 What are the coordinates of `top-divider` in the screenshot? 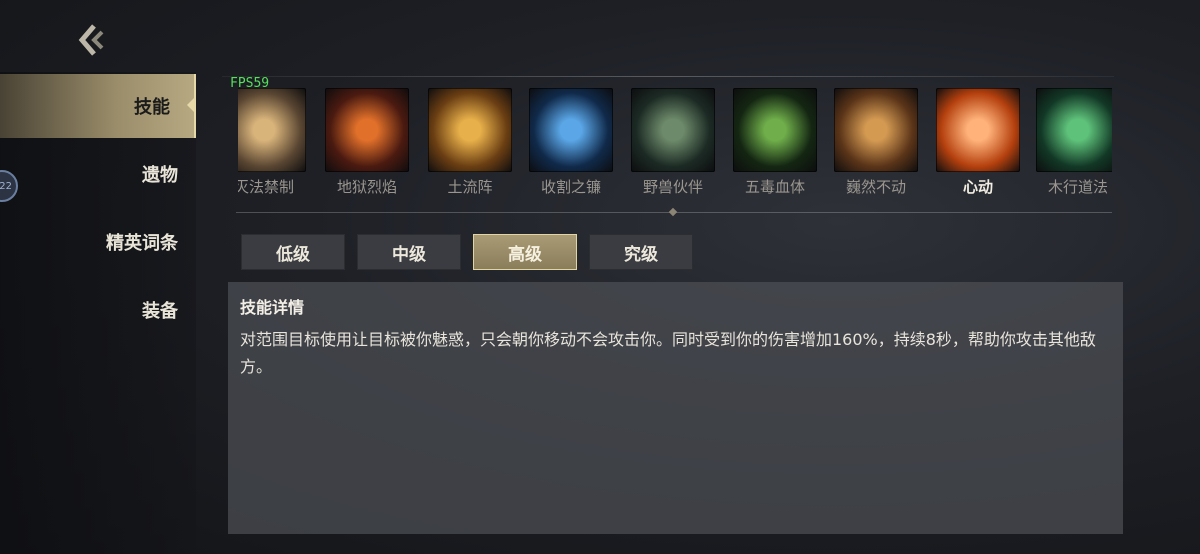 It's located at (668, 76).